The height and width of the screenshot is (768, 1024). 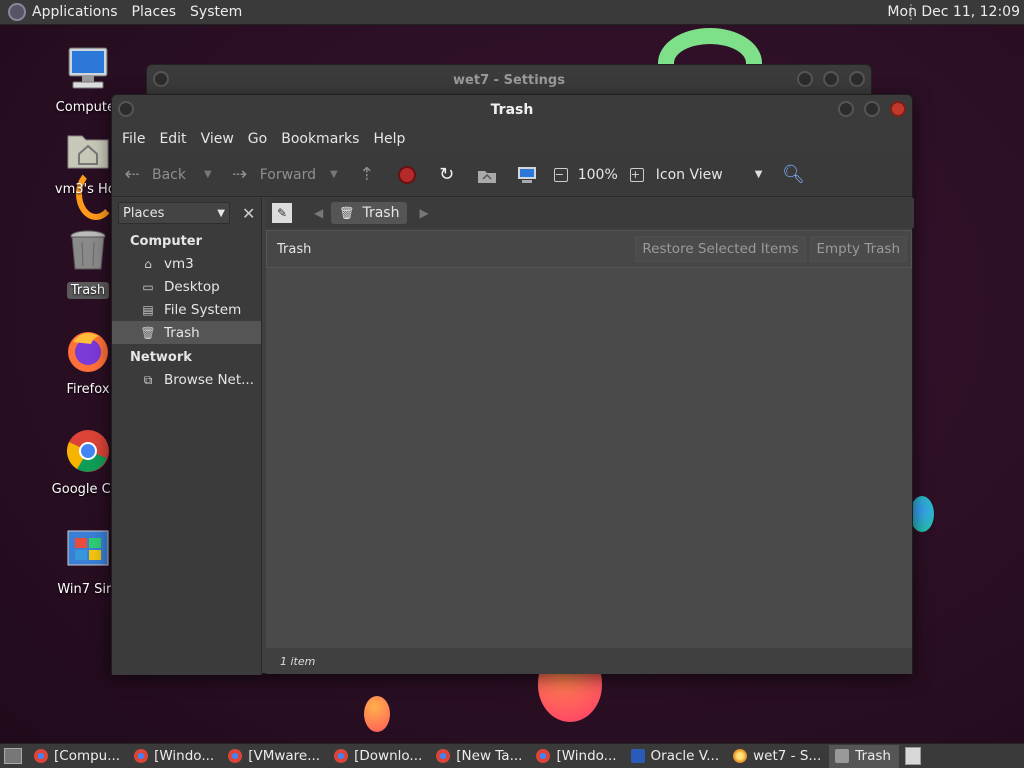 What do you see at coordinates (75, 12) in the screenshot?
I see `applications-menu: Applications` at bounding box center [75, 12].